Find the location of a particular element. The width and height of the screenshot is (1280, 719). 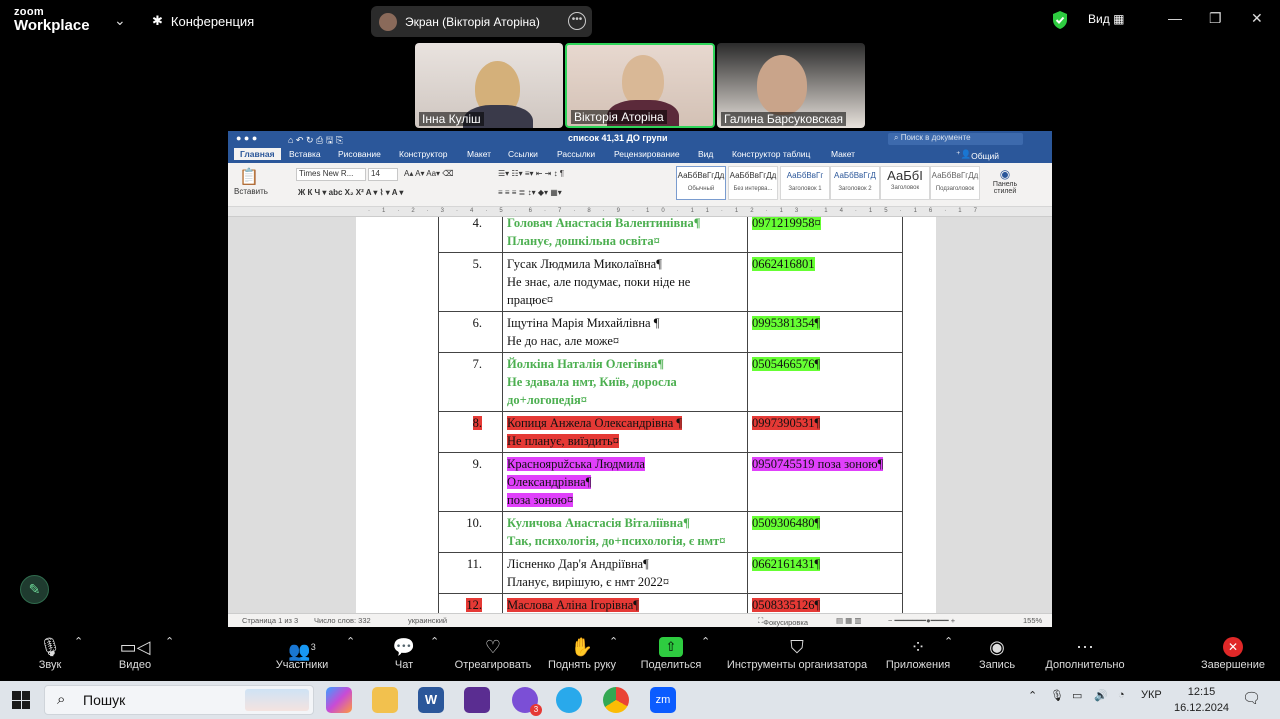

telegram-icon is located at coordinates (569, 700).